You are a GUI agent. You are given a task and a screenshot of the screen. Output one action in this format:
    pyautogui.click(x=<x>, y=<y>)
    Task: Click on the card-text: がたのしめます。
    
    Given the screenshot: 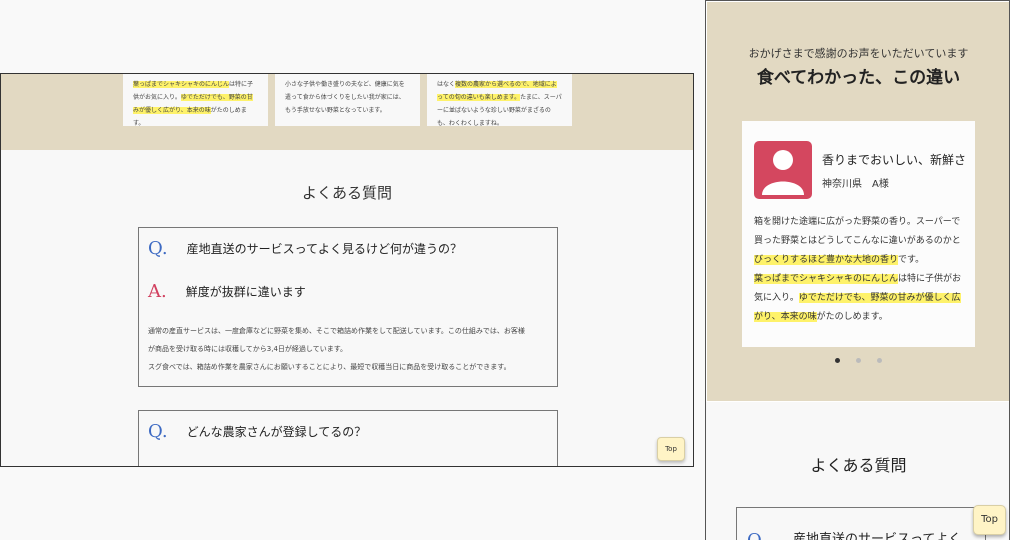 What is the action you would take?
    pyautogui.click(x=852, y=317)
    